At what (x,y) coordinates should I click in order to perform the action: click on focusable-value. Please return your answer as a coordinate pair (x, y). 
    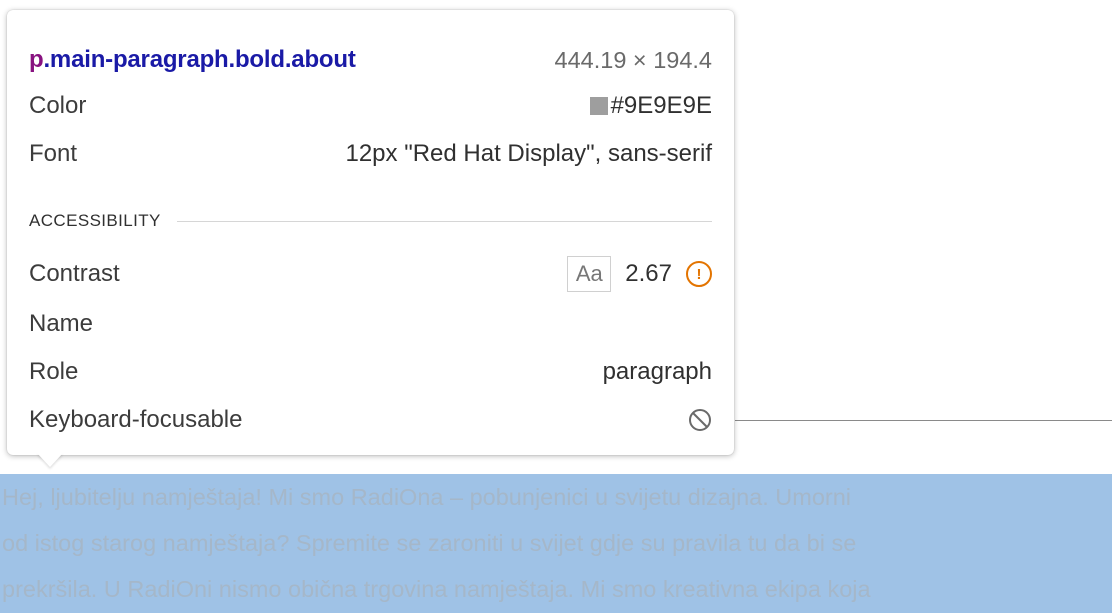
    Looking at the image, I should click on (700, 420).